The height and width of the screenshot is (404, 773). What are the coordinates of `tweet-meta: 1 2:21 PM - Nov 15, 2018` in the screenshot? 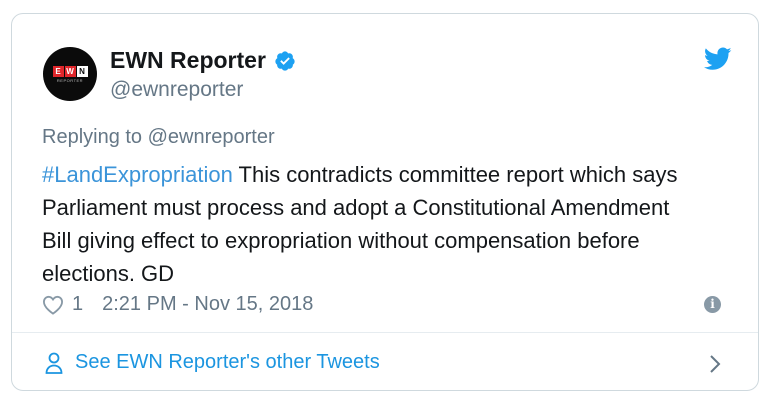 It's located at (177, 304).